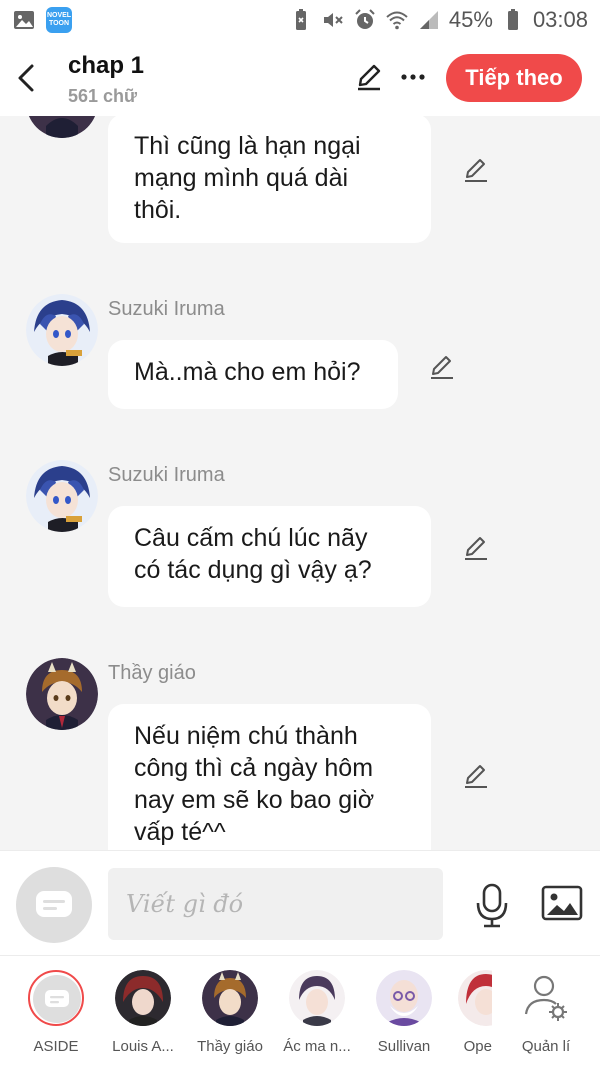  I want to click on manage-characters-button: Quản lí, so click(546, 1012).